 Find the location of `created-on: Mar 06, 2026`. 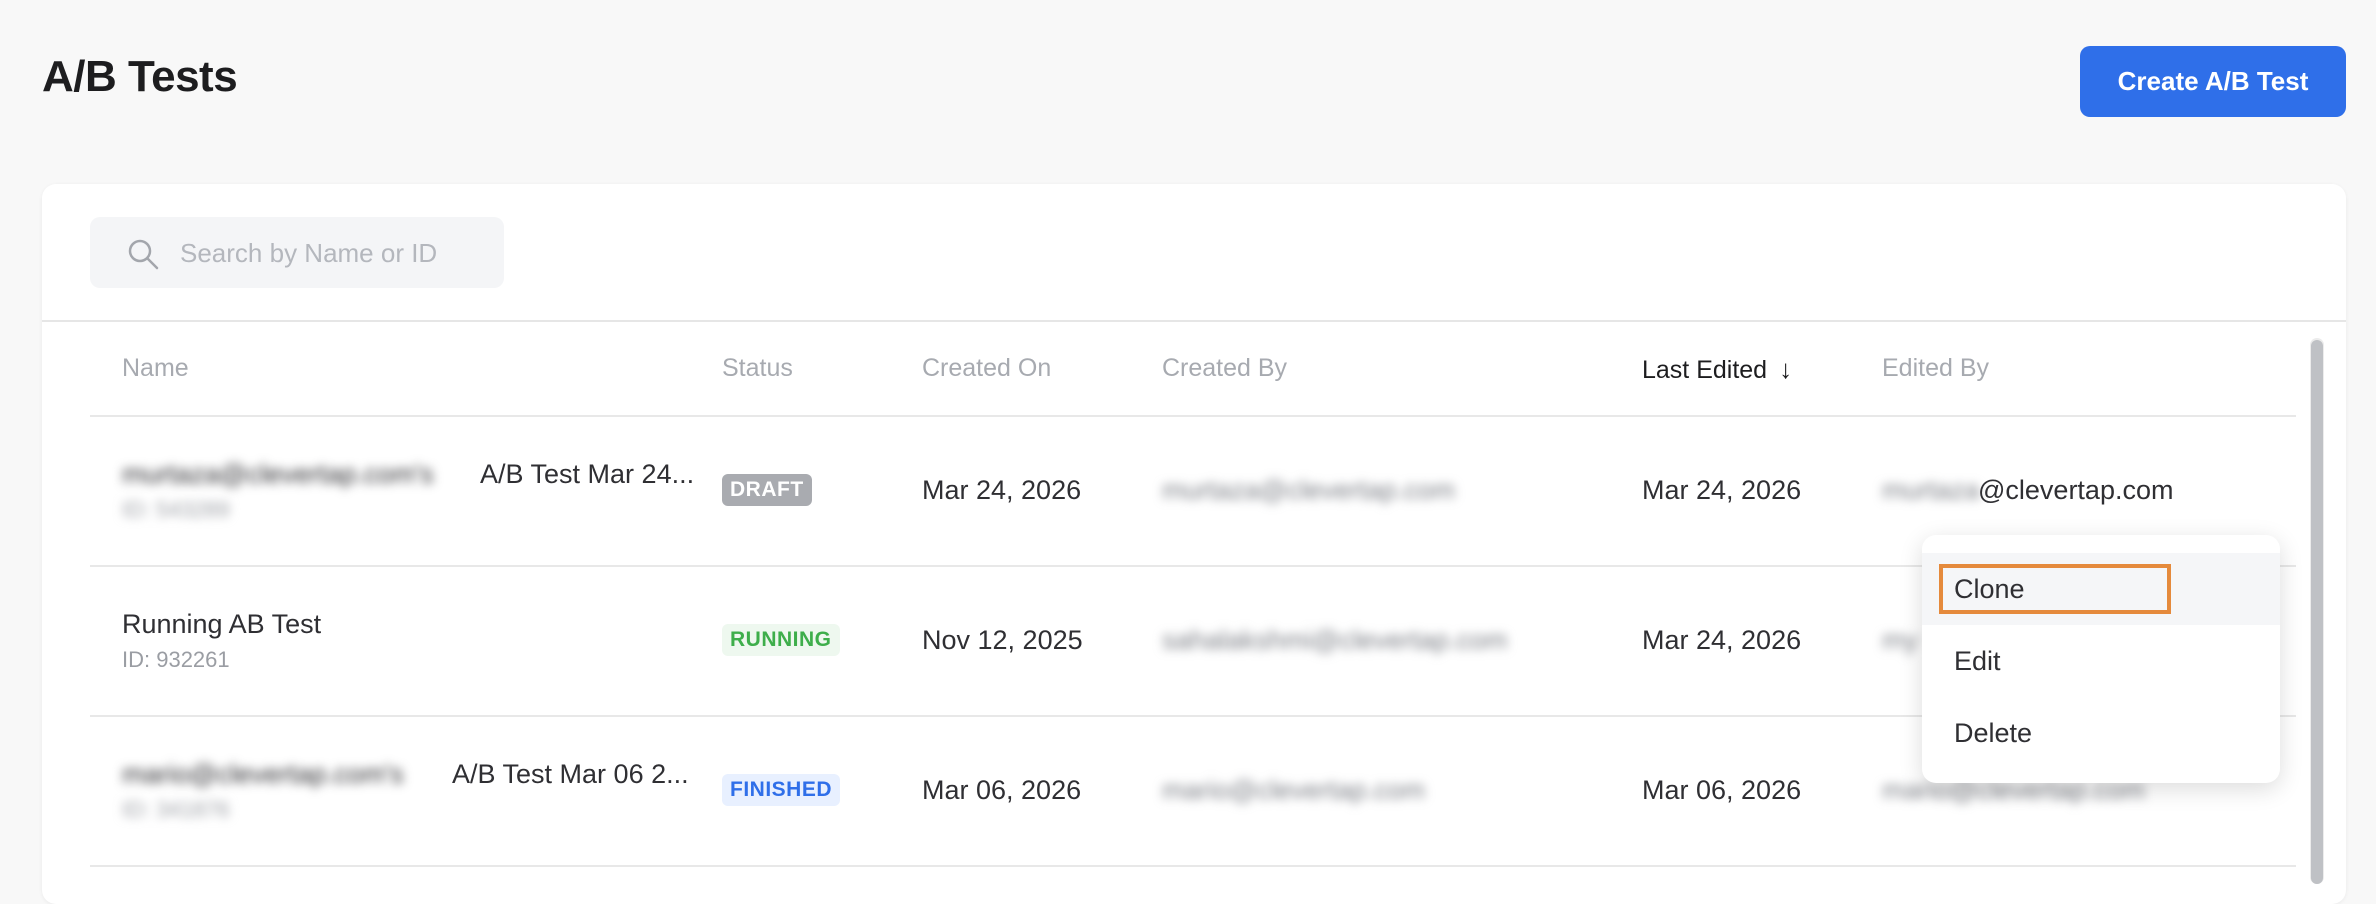

created-on: Mar 06, 2026 is located at coordinates (1002, 790).